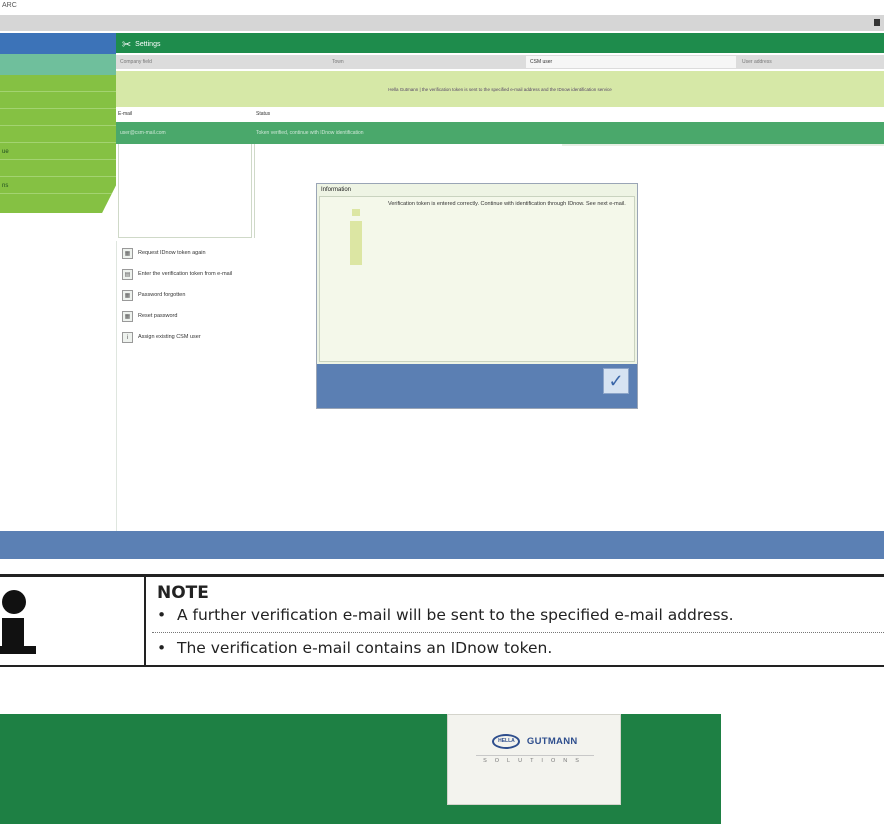  I want to click on logo-subtext: SOLUTIONS, so click(535, 761).